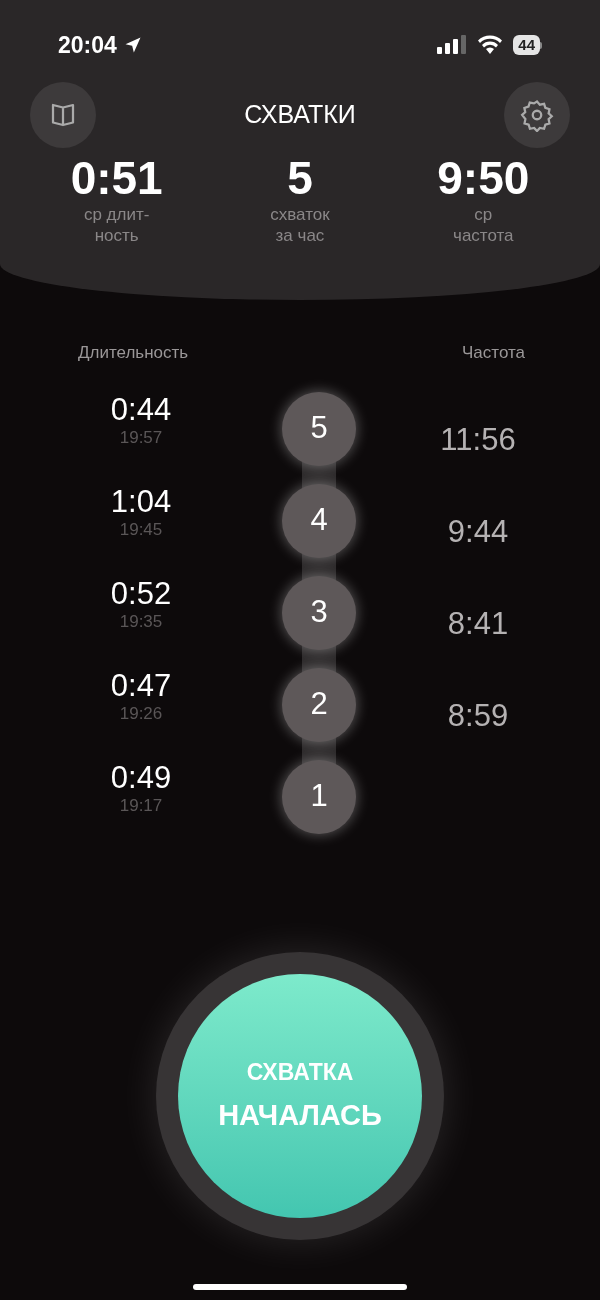 The height and width of the screenshot is (1300, 600). I want to click on stat-label: ср длит-ность, so click(116, 225).